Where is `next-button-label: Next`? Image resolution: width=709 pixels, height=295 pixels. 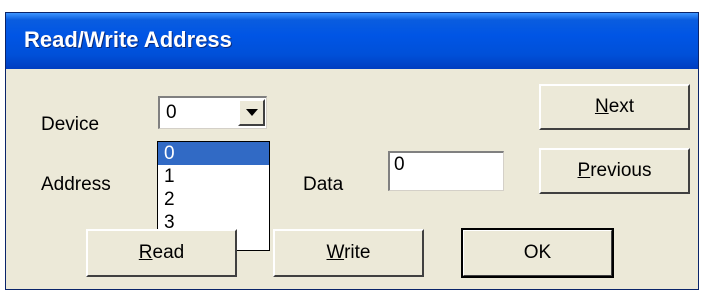
next-button-label: Next is located at coordinates (614, 106).